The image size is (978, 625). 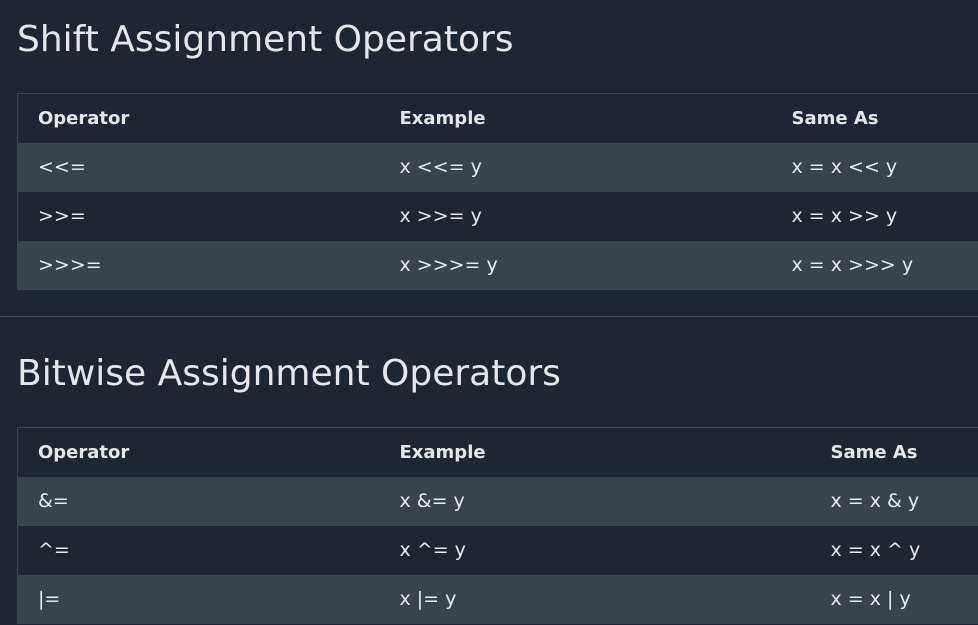 What do you see at coordinates (198, 265) in the screenshot?
I see `operator-cell: >>>=` at bounding box center [198, 265].